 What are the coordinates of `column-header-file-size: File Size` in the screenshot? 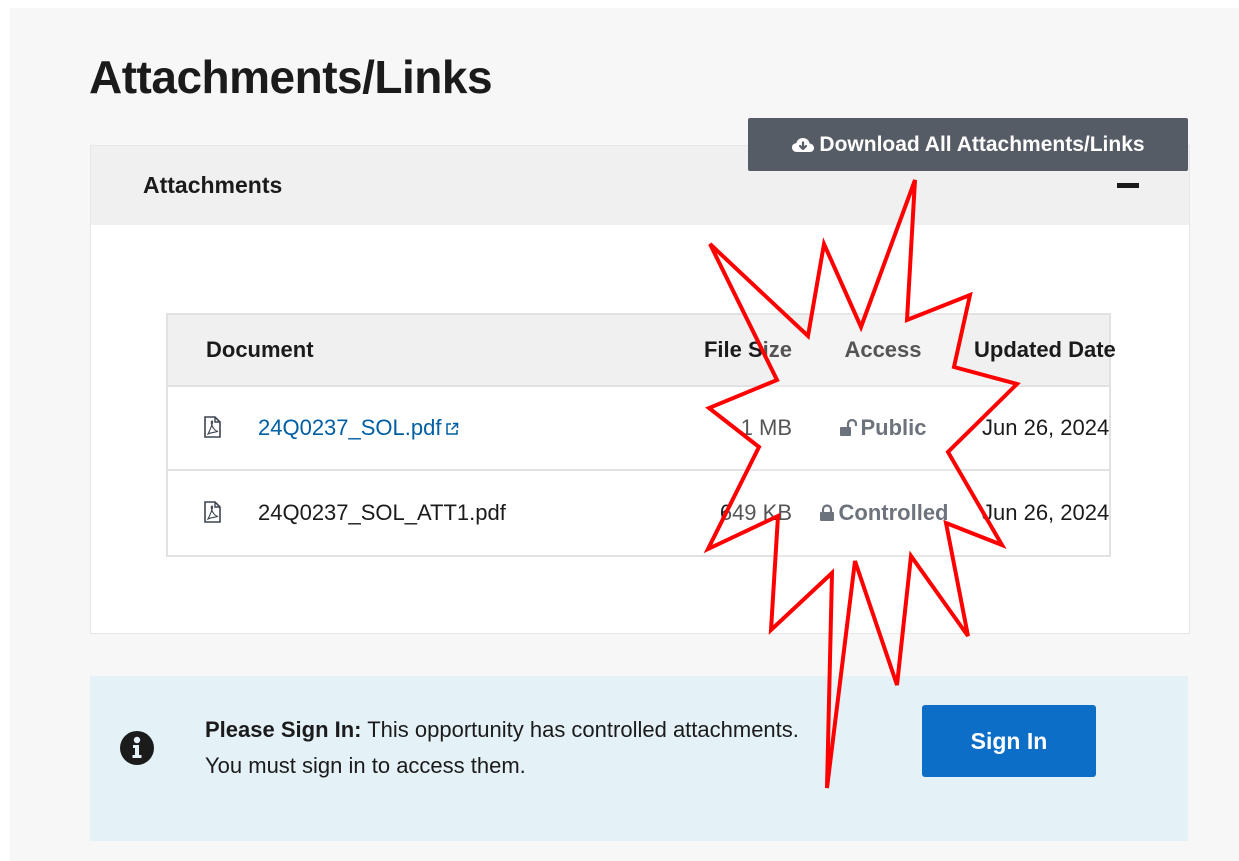 It's located at (689, 350).